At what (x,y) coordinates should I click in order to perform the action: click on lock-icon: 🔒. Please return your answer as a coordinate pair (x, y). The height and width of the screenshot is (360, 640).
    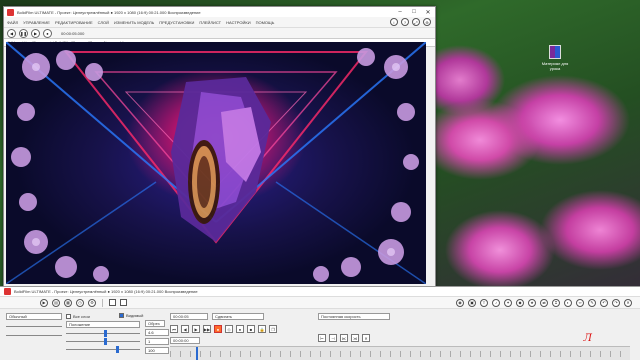
    Looking at the image, I should click on (262, 329).